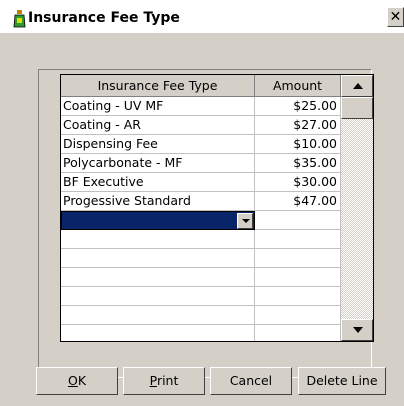 The width and height of the screenshot is (404, 406). What do you see at coordinates (298, 163) in the screenshot?
I see `amount-cell: $35.00` at bounding box center [298, 163].